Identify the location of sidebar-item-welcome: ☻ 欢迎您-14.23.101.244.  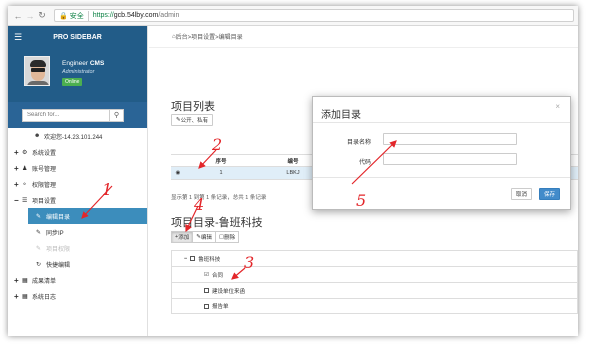
(68, 137).